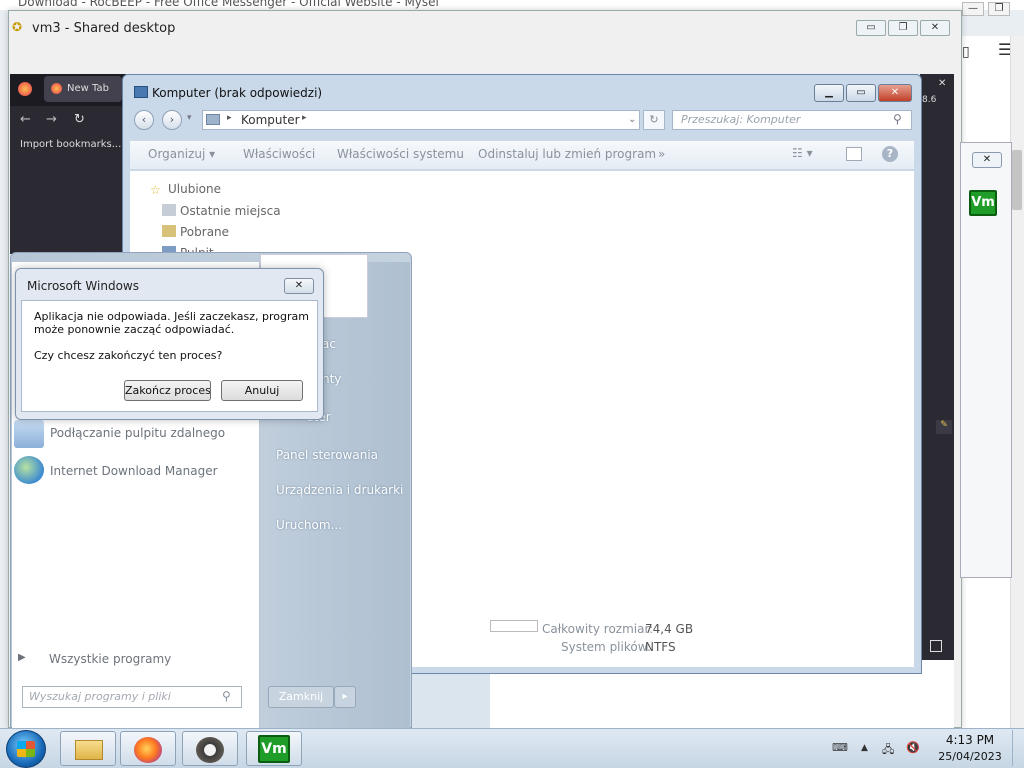 The image size is (1024, 768). What do you see at coordinates (141, 92) in the screenshot?
I see `computer-icon` at bounding box center [141, 92].